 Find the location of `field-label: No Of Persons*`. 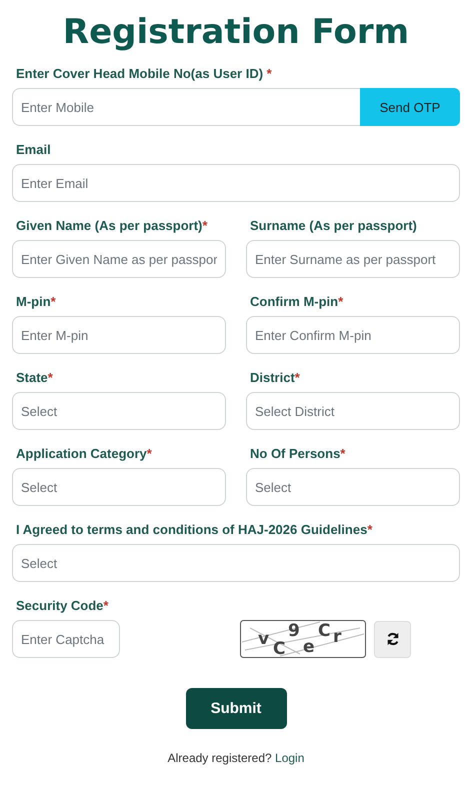

field-label: No Of Persons* is located at coordinates (297, 454).